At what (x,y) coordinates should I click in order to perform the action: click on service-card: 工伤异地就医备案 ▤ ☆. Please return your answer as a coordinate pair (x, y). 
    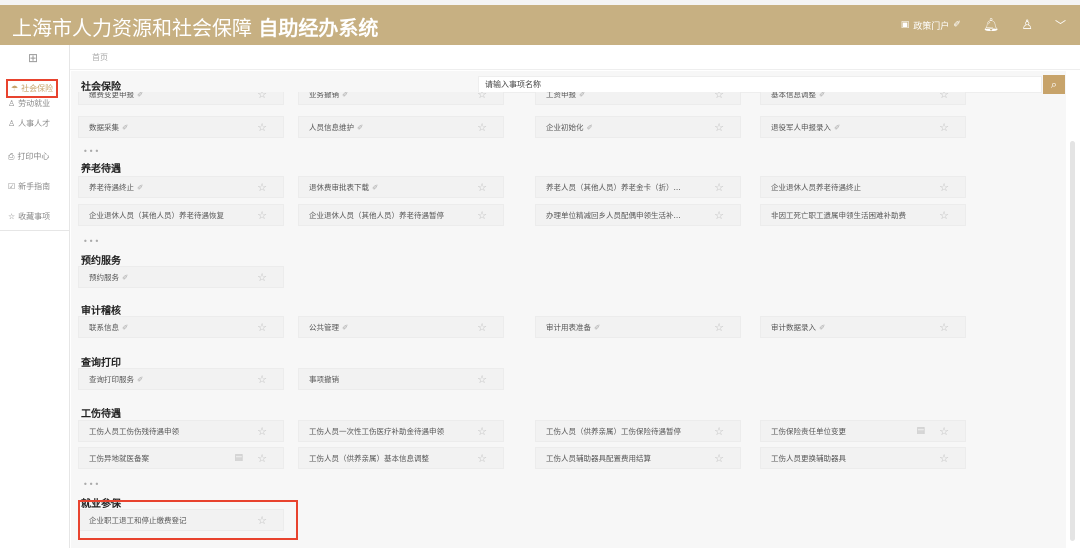
    Looking at the image, I should click on (181, 458).